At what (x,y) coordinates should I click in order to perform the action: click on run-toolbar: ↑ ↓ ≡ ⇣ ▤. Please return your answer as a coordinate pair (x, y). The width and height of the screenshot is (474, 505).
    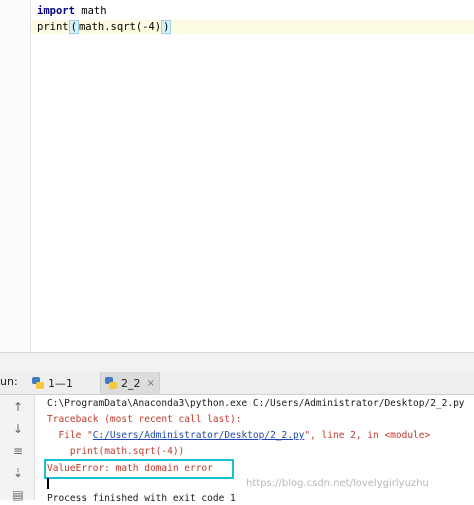
    Looking at the image, I should click on (17, 449).